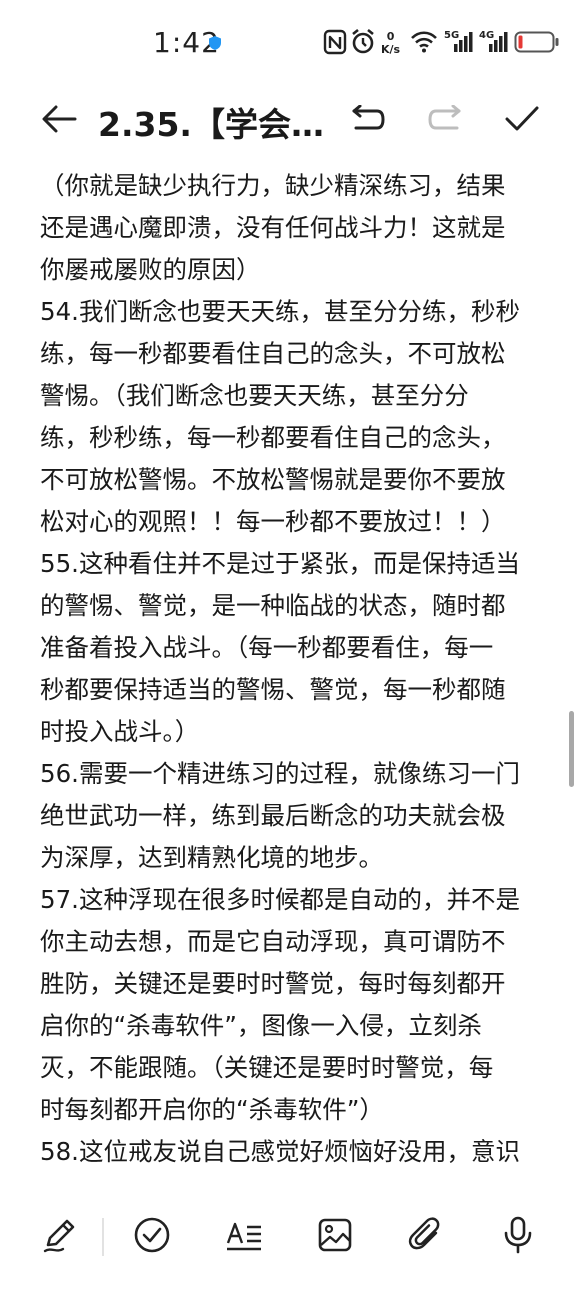 This screenshot has width=580, height=1289. Describe the element at coordinates (424, 44) in the screenshot. I see `wifi-icon` at that location.